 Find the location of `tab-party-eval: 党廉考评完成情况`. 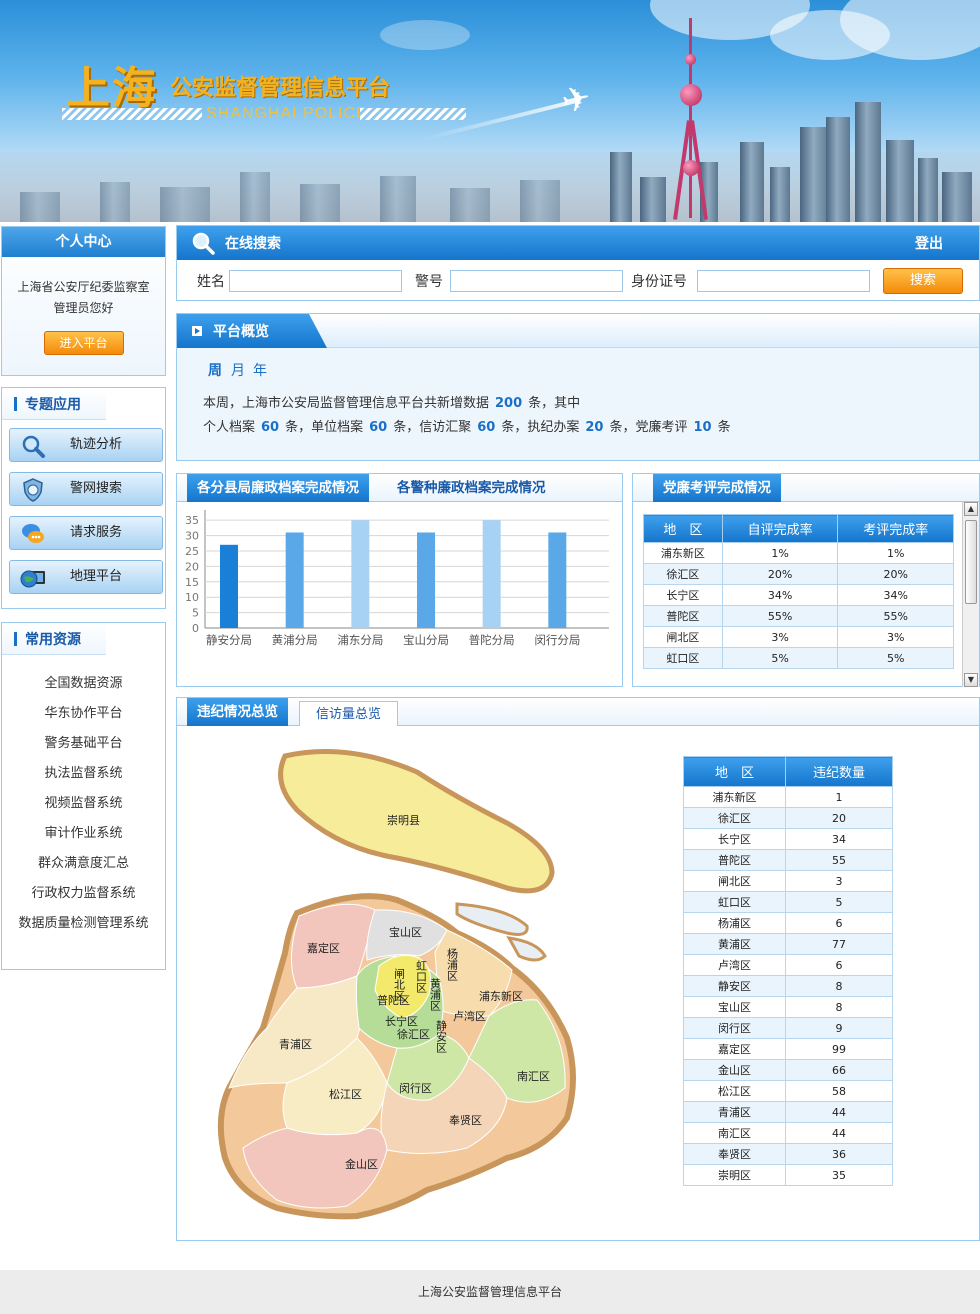

tab-party-eval: 党廉考评完成情况 is located at coordinates (717, 488).